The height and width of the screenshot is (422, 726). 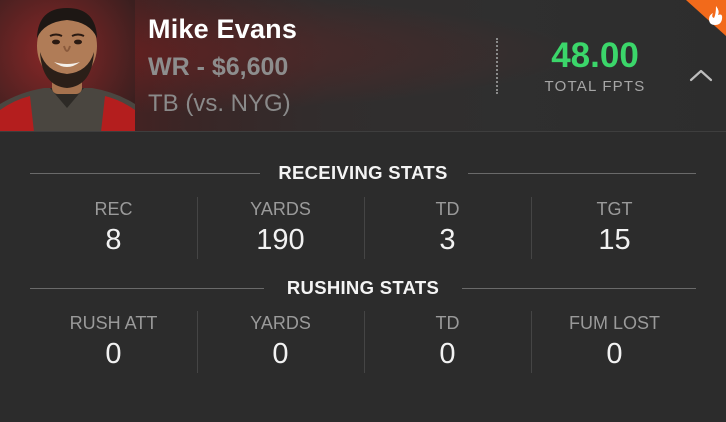 What do you see at coordinates (113, 323) in the screenshot?
I see `stat-label: RUSH ATT` at bounding box center [113, 323].